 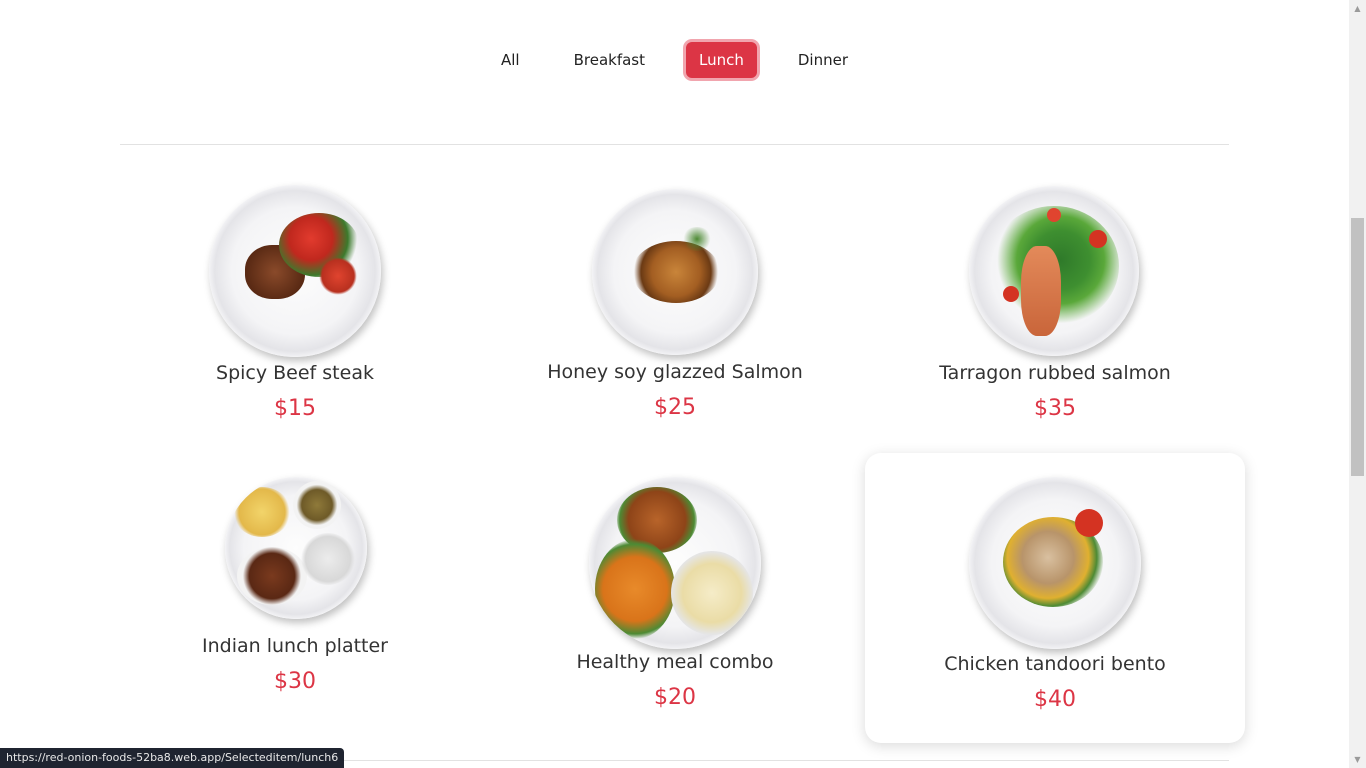 What do you see at coordinates (295, 408) in the screenshot?
I see `item-price: $15` at bounding box center [295, 408].